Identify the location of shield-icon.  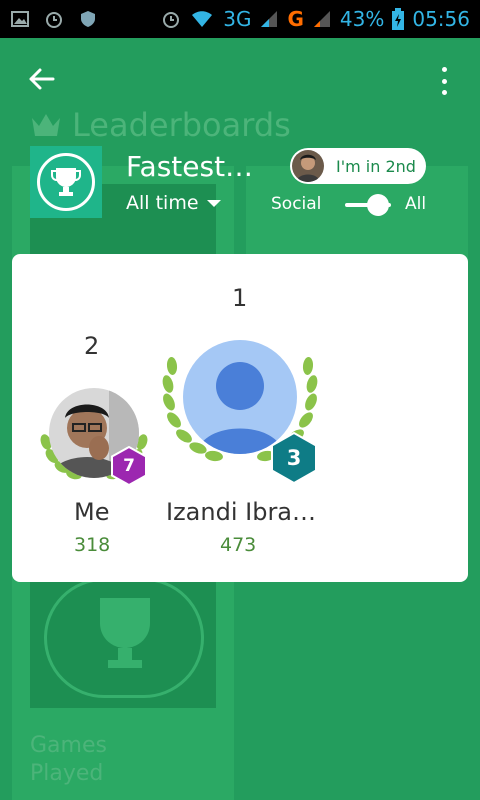
(88, 19).